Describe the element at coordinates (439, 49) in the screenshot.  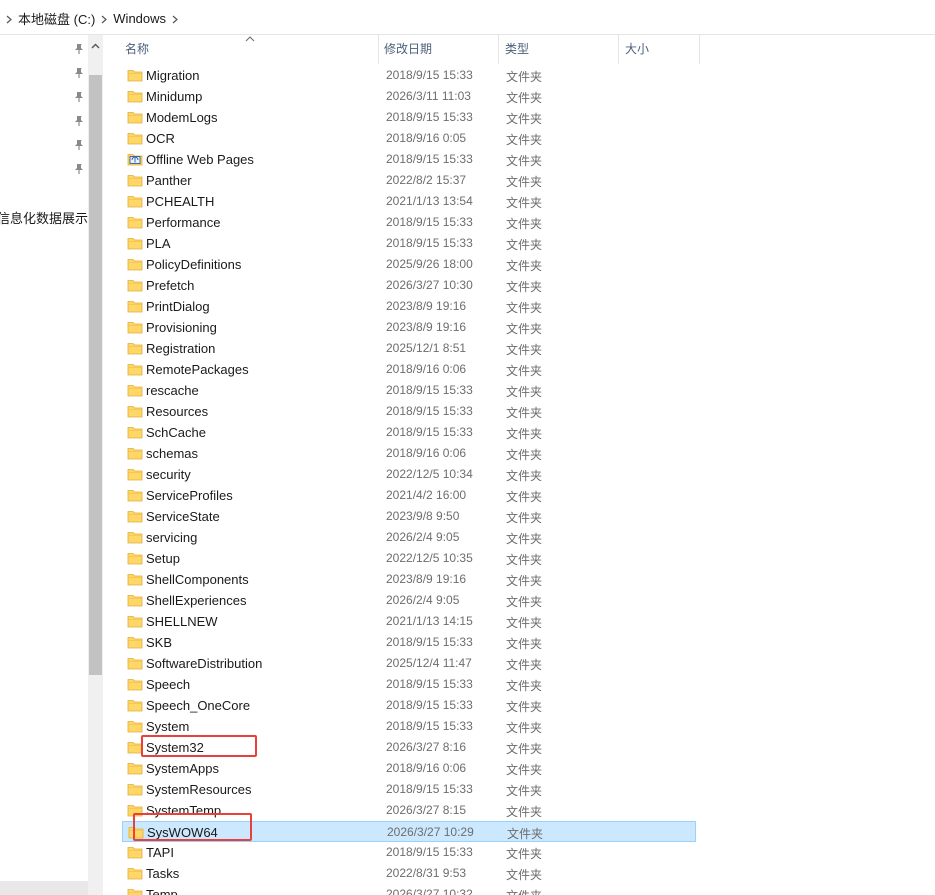
I see `column-date-modified: 修改日期` at that location.